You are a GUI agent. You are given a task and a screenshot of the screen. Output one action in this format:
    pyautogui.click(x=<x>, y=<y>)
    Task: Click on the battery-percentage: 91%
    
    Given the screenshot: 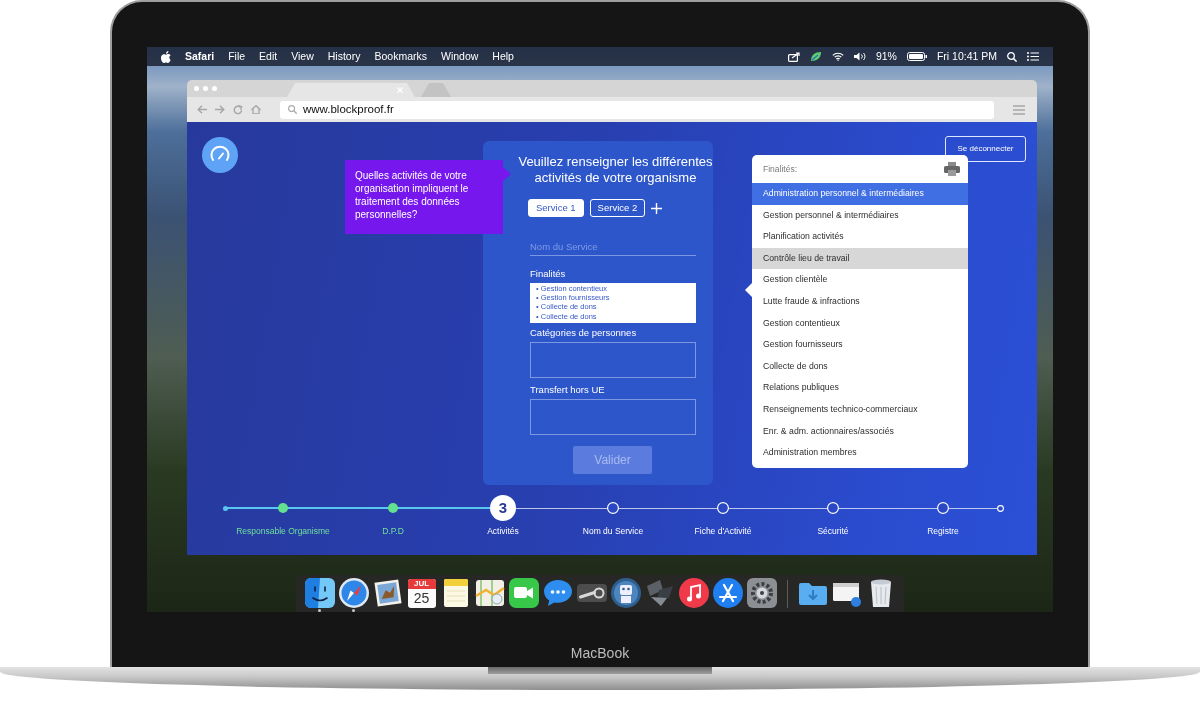 What is the action you would take?
    pyautogui.click(x=886, y=56)
    